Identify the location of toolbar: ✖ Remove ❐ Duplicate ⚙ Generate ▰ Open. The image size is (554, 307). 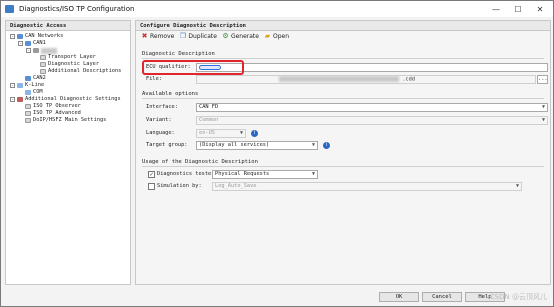
(343, 36).